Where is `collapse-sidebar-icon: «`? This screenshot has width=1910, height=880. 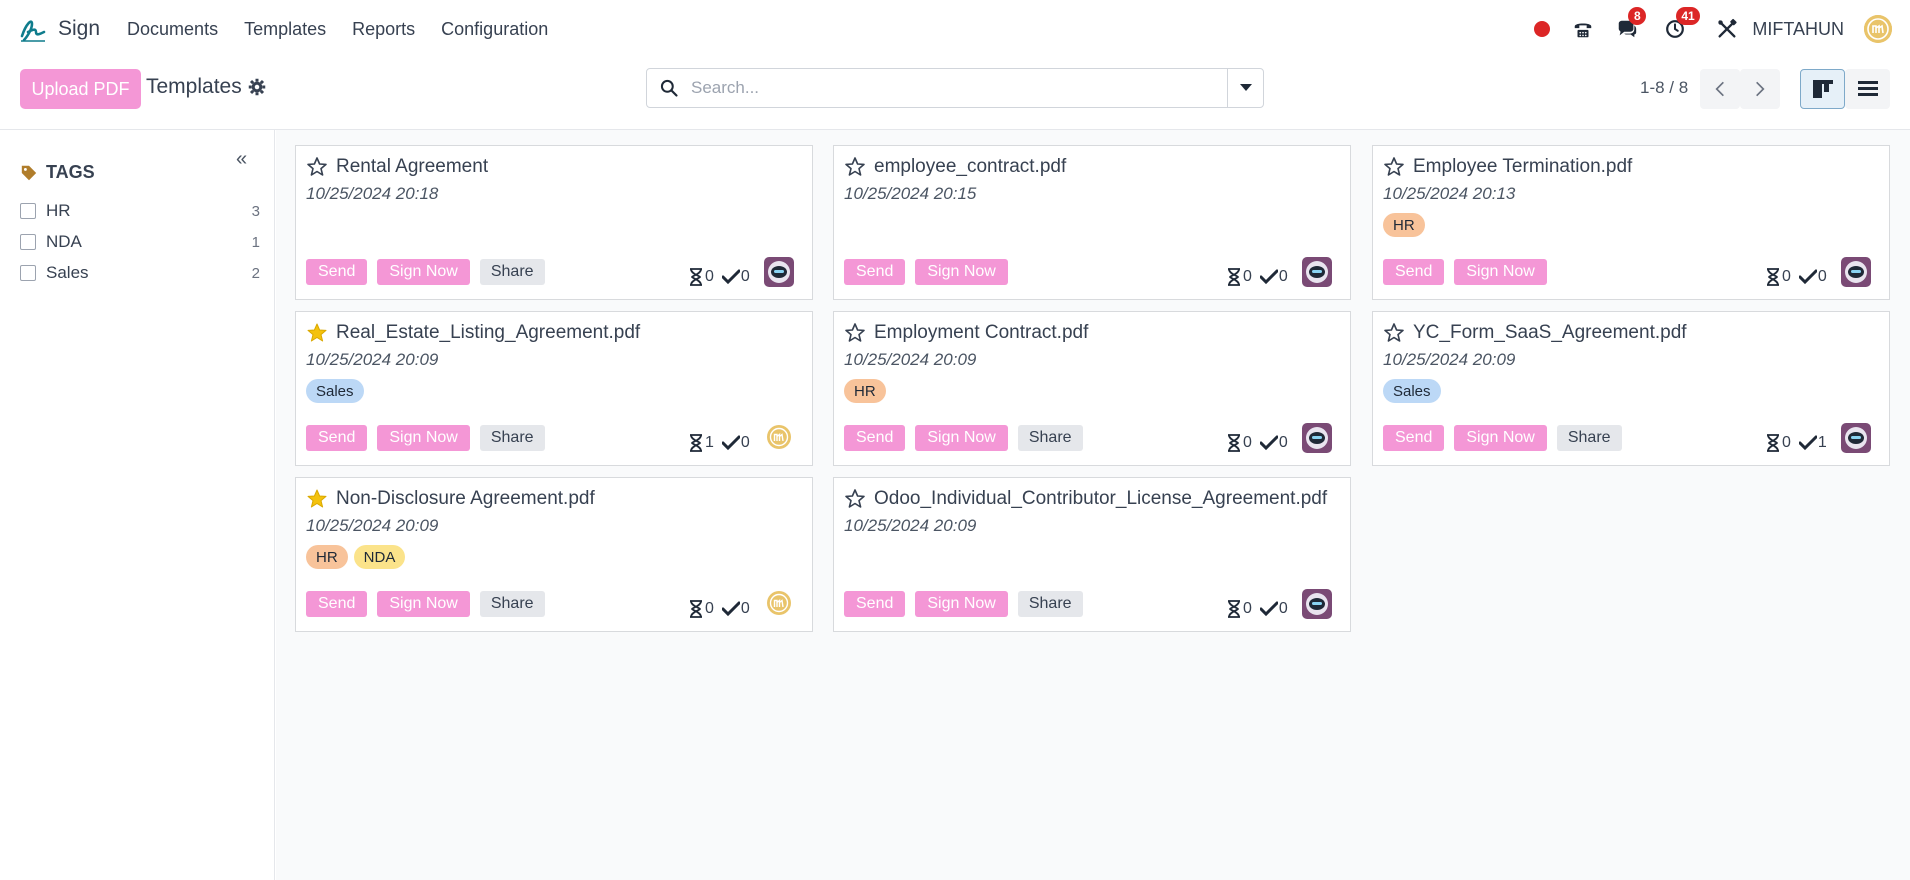 collapse-sidebar-icon: « is located at coordinates (241, 159).